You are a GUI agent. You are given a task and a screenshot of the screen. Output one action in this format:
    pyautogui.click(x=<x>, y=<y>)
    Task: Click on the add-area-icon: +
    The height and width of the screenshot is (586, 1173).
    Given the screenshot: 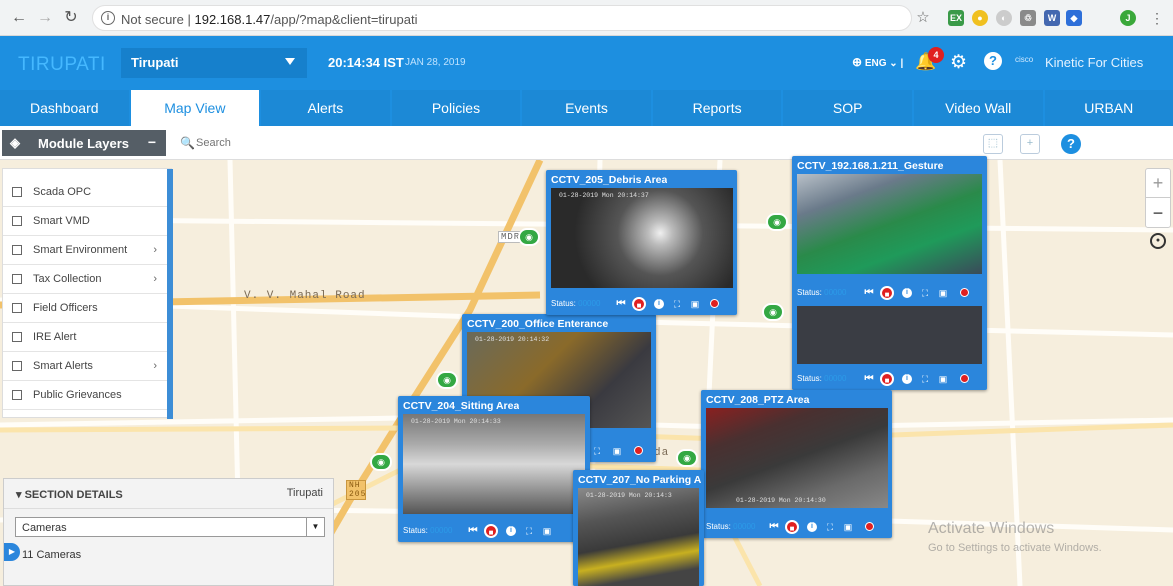 What is the action you would take?
    pyautogui.click(x=1030, y=144)
    